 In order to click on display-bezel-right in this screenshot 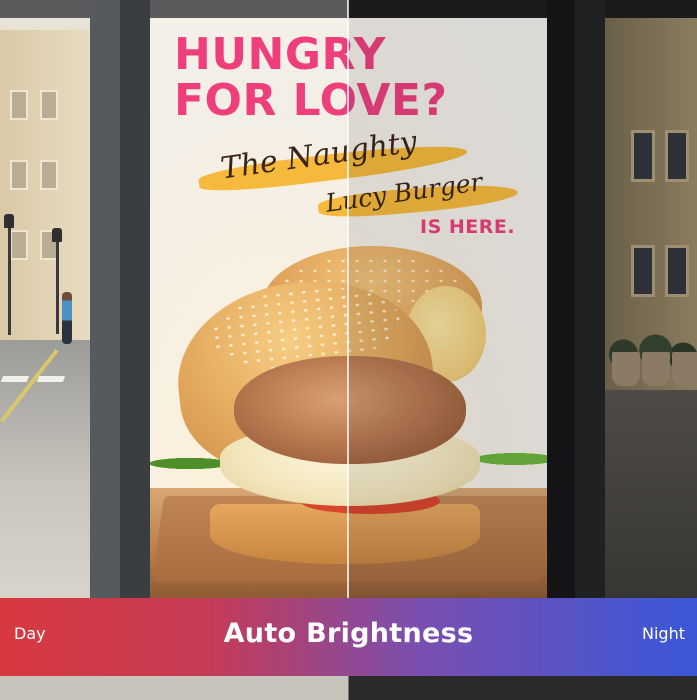, I will do `click(561, 350)`.